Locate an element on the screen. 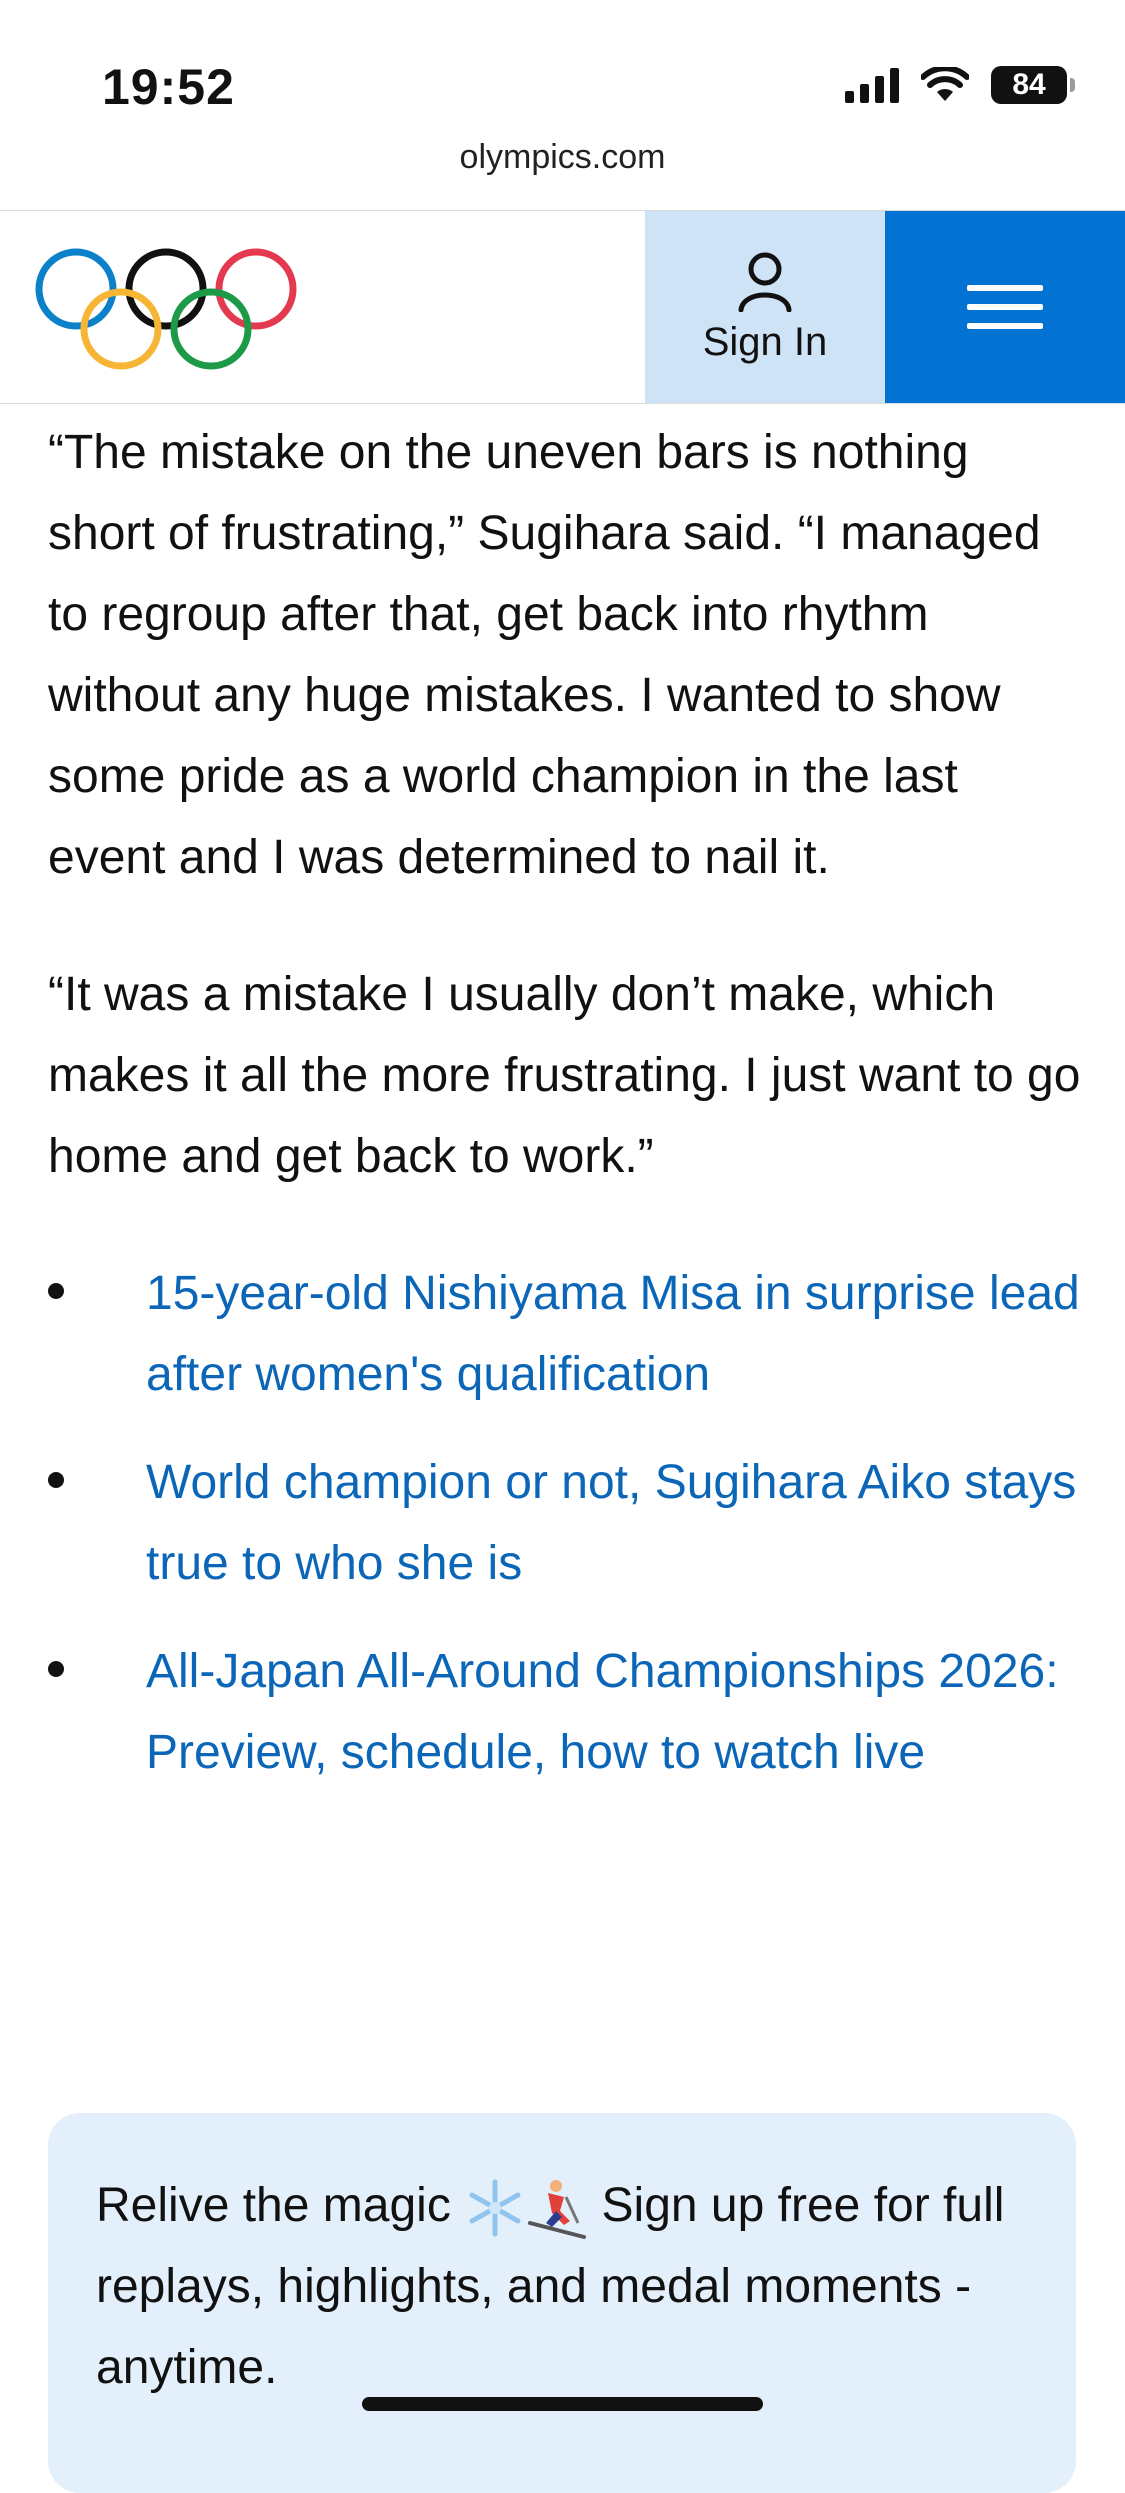 This screenshot has height=2493, width=1125. system-indicators: 84 is located at coordinates (960, 85).